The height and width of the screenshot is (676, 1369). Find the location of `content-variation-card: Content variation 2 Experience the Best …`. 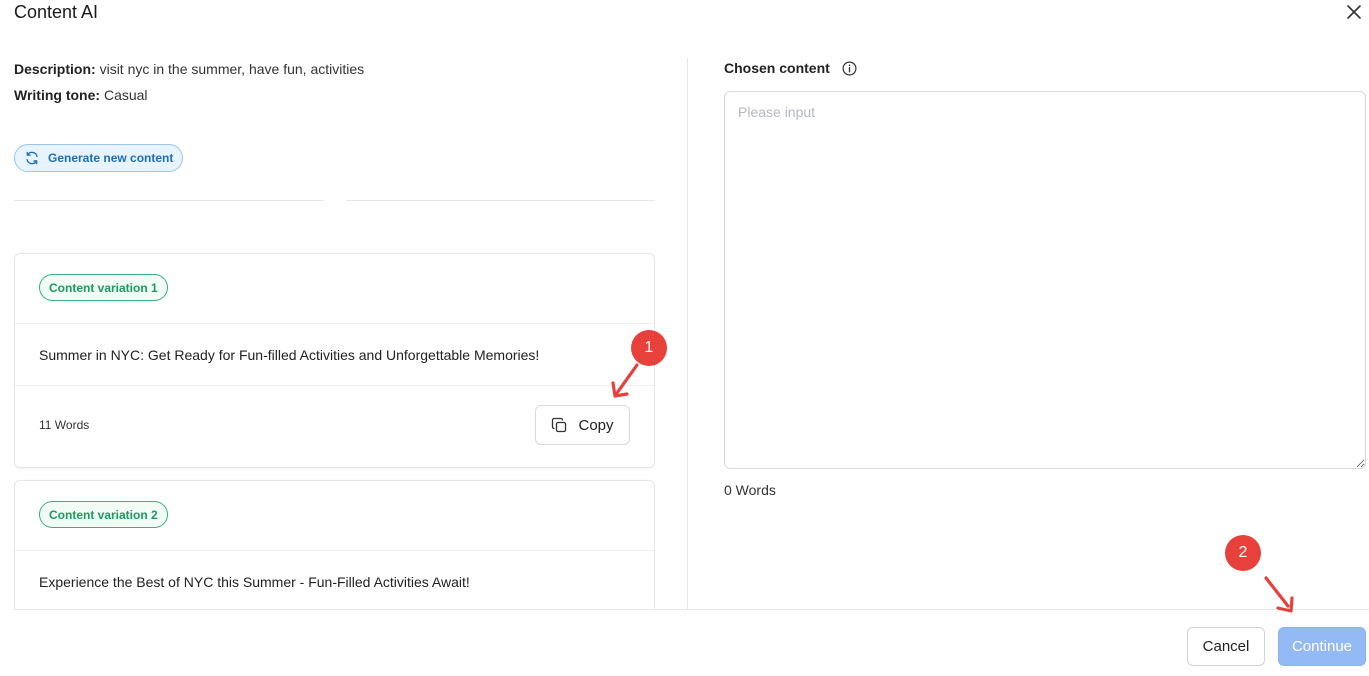

content-variation-card: Content variation 2 Experience the Best … is located at coordinates (334, 544).